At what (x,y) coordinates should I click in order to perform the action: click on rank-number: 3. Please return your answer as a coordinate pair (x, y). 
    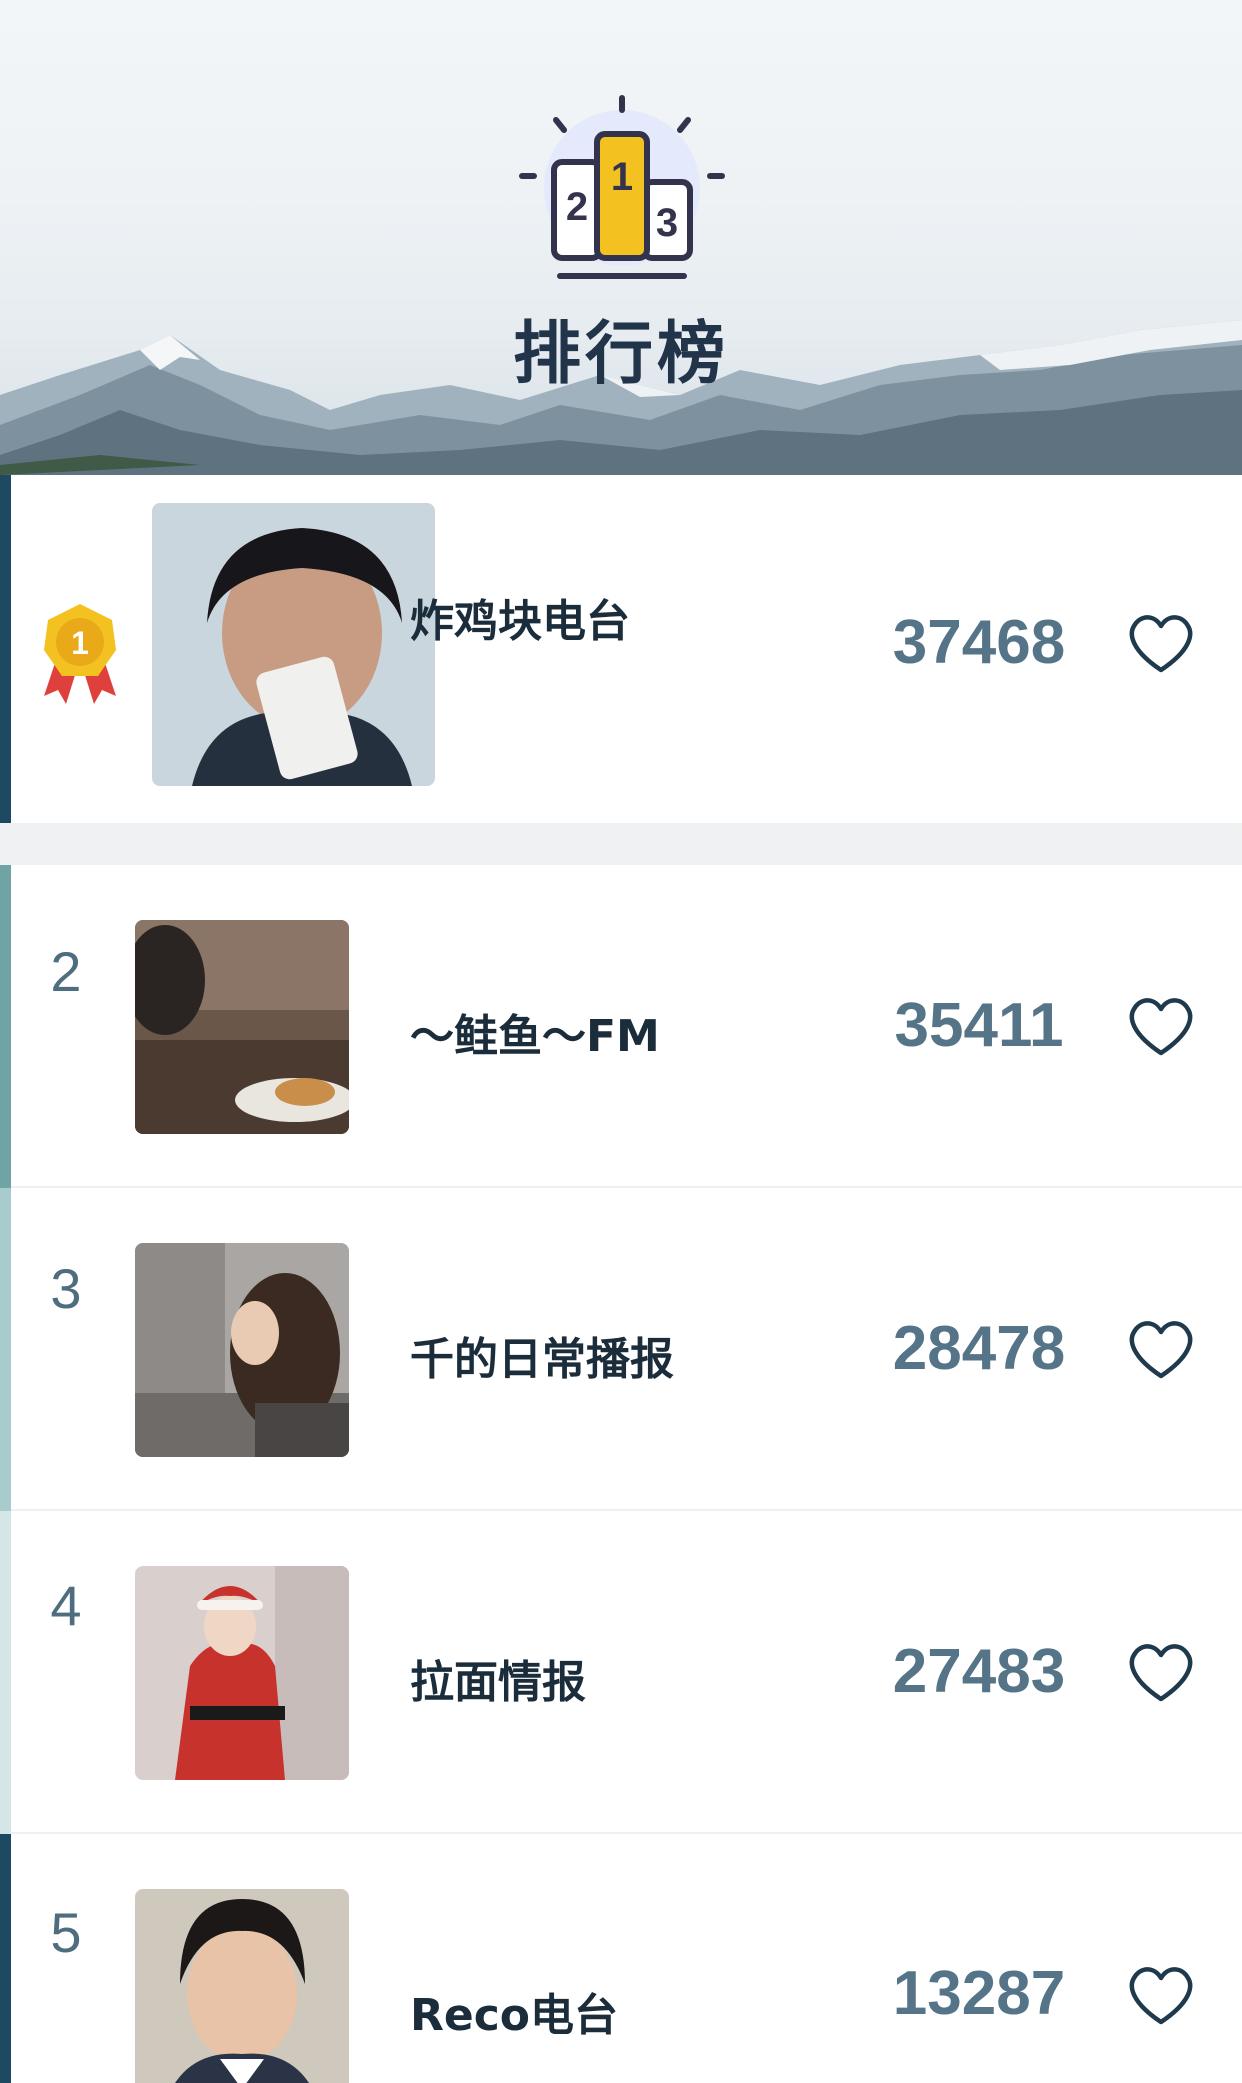
    Looking at the image, I should click on (66, 1288).